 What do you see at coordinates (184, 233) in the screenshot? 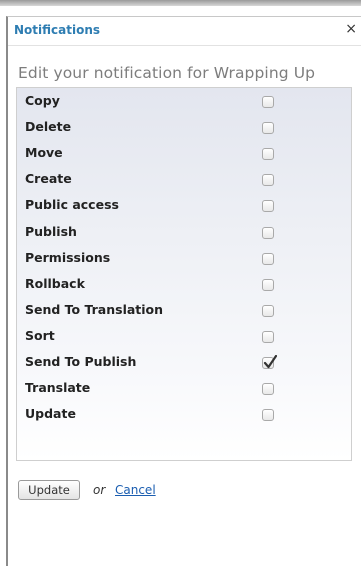
I see `notification-row: Publish` at bounding box center [184, 233].